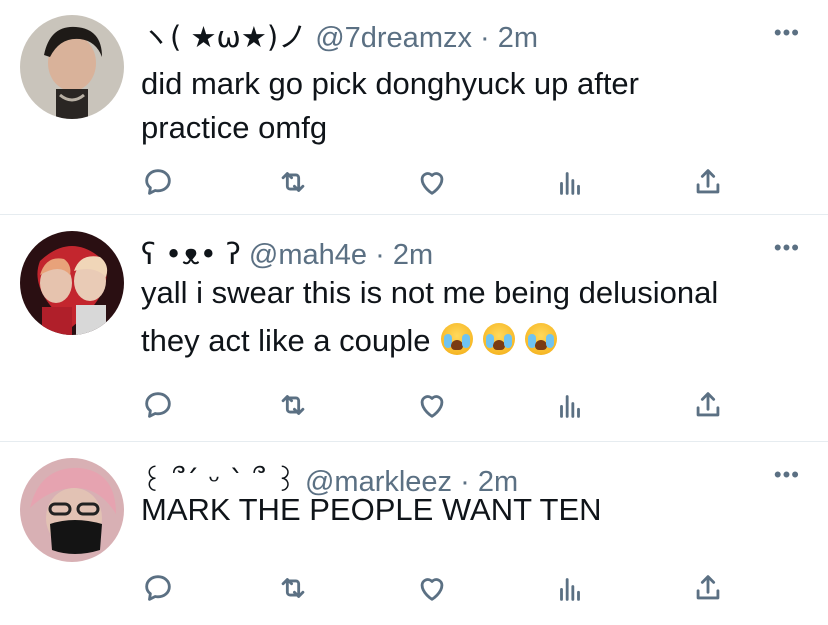  What do you see at coordinates (224, 37) in the screenshot?
I see `display-name: ヽ( ★ω★)ノ` at bounding box center [224, 37].